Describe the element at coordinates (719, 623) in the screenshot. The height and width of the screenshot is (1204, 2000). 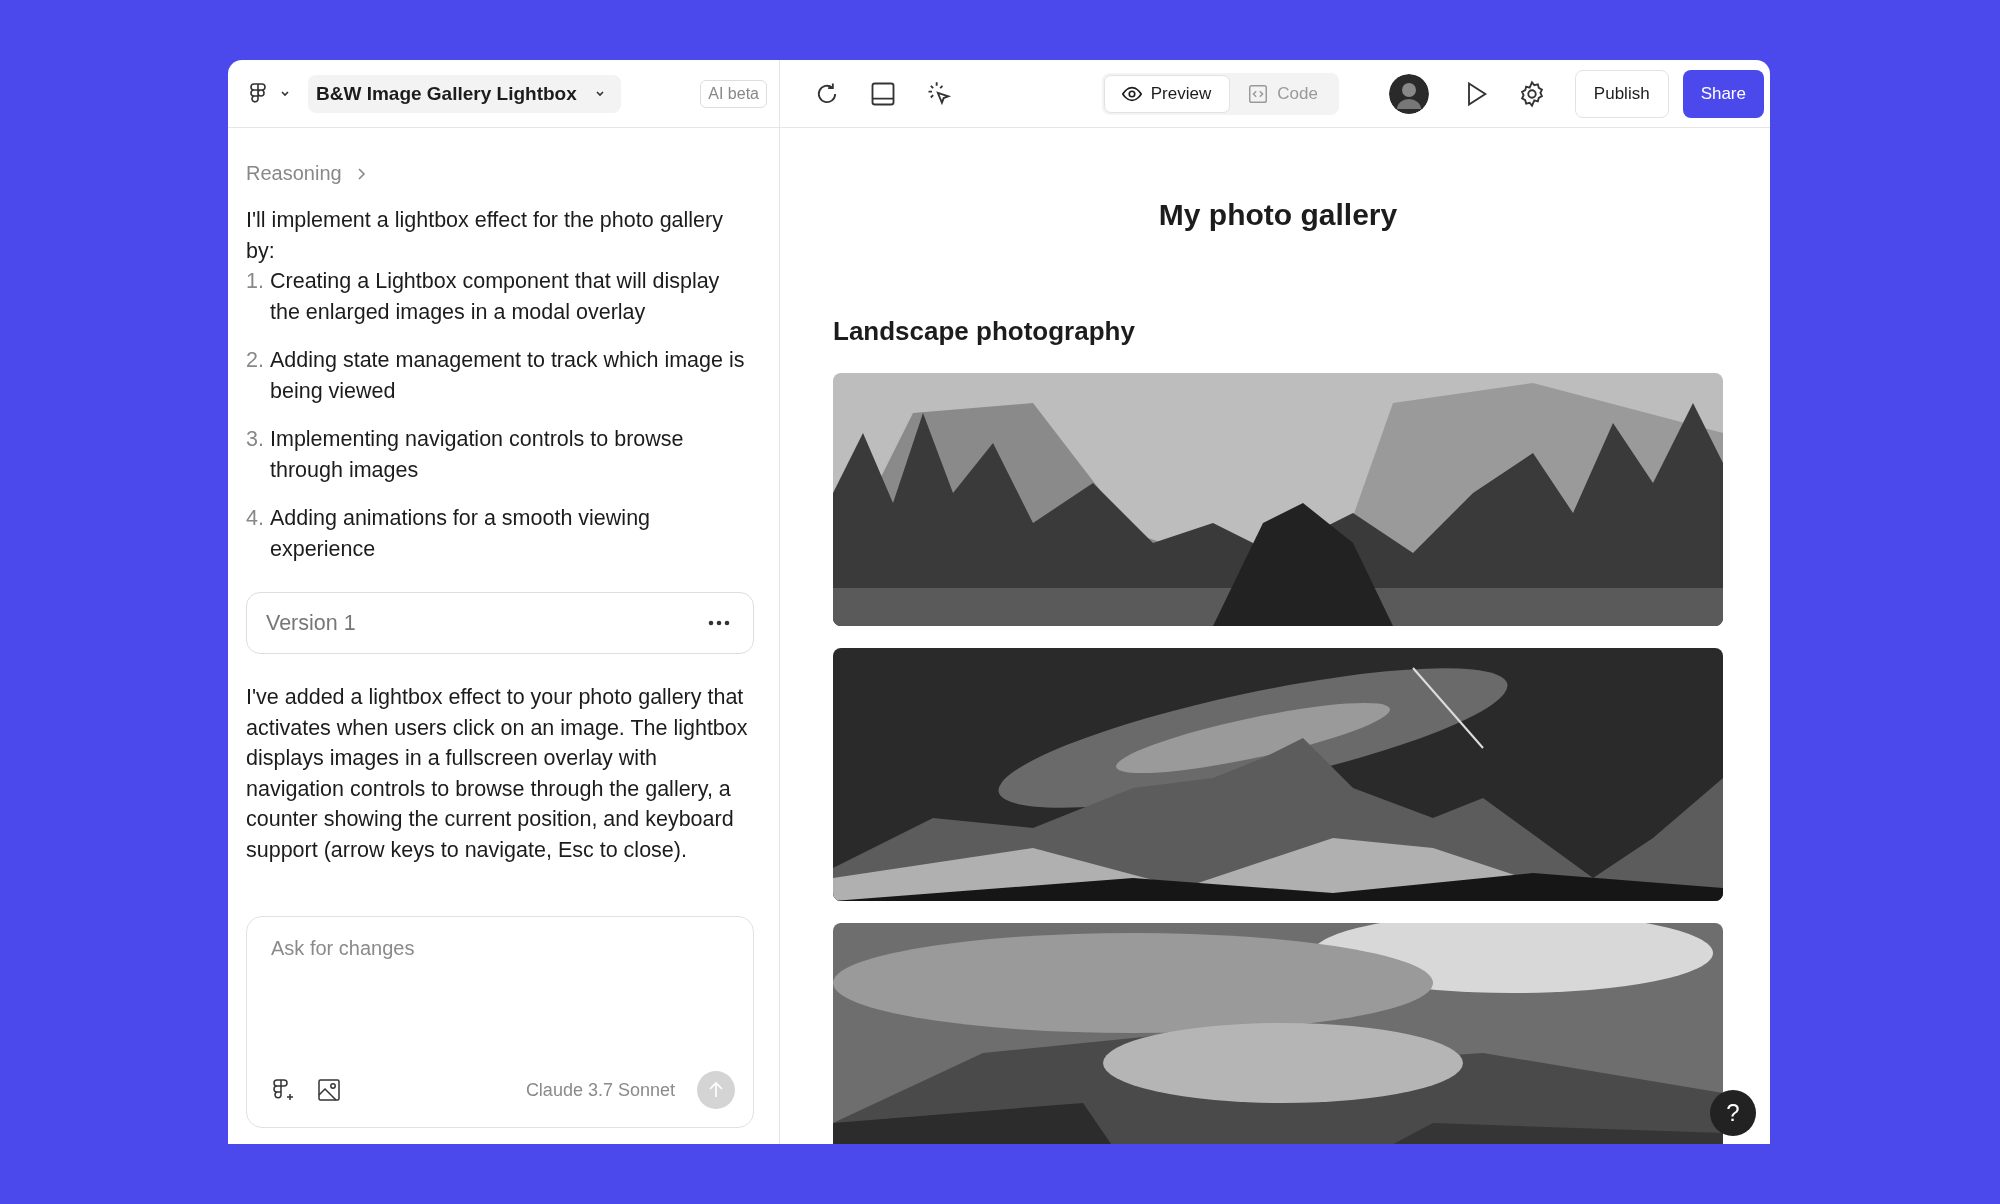
I see `more-icon` at that location.